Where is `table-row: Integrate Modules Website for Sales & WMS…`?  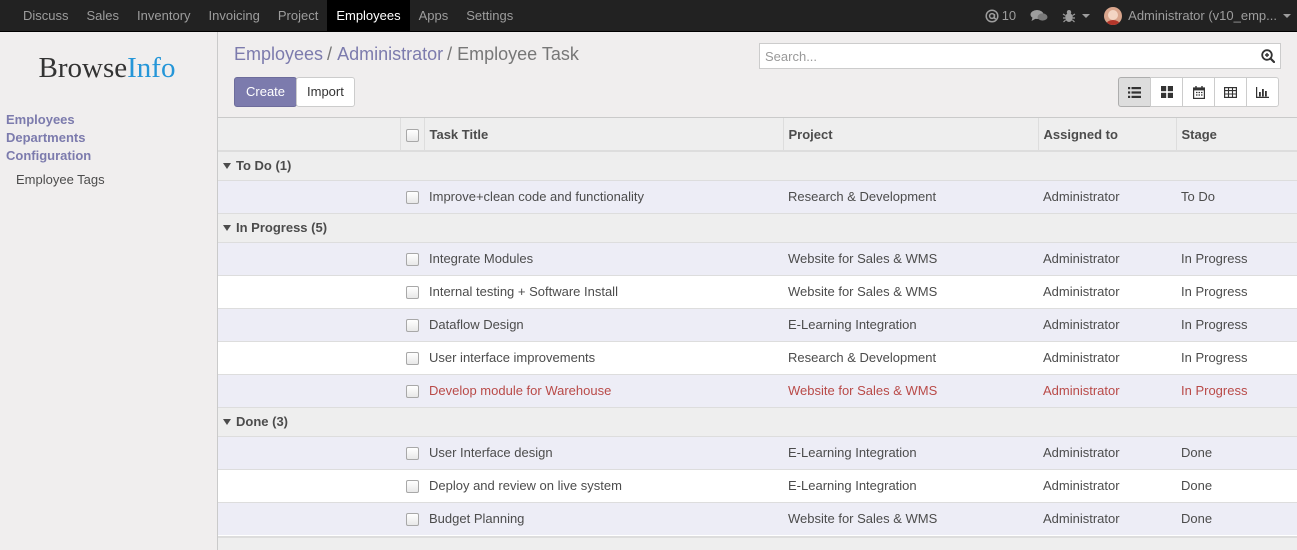 table-row: Integrate Modules Website for Sales & WMS… is located at coordinates (757, 258).